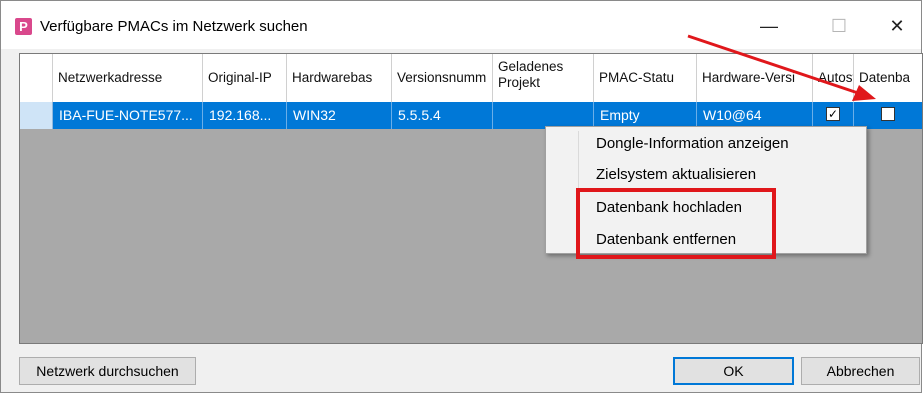  What do you see at coordinates (755, 78) in the screenshot?
I see `column-header-hardware-version: Hardware-Versi` at bounding box center [755, 78].